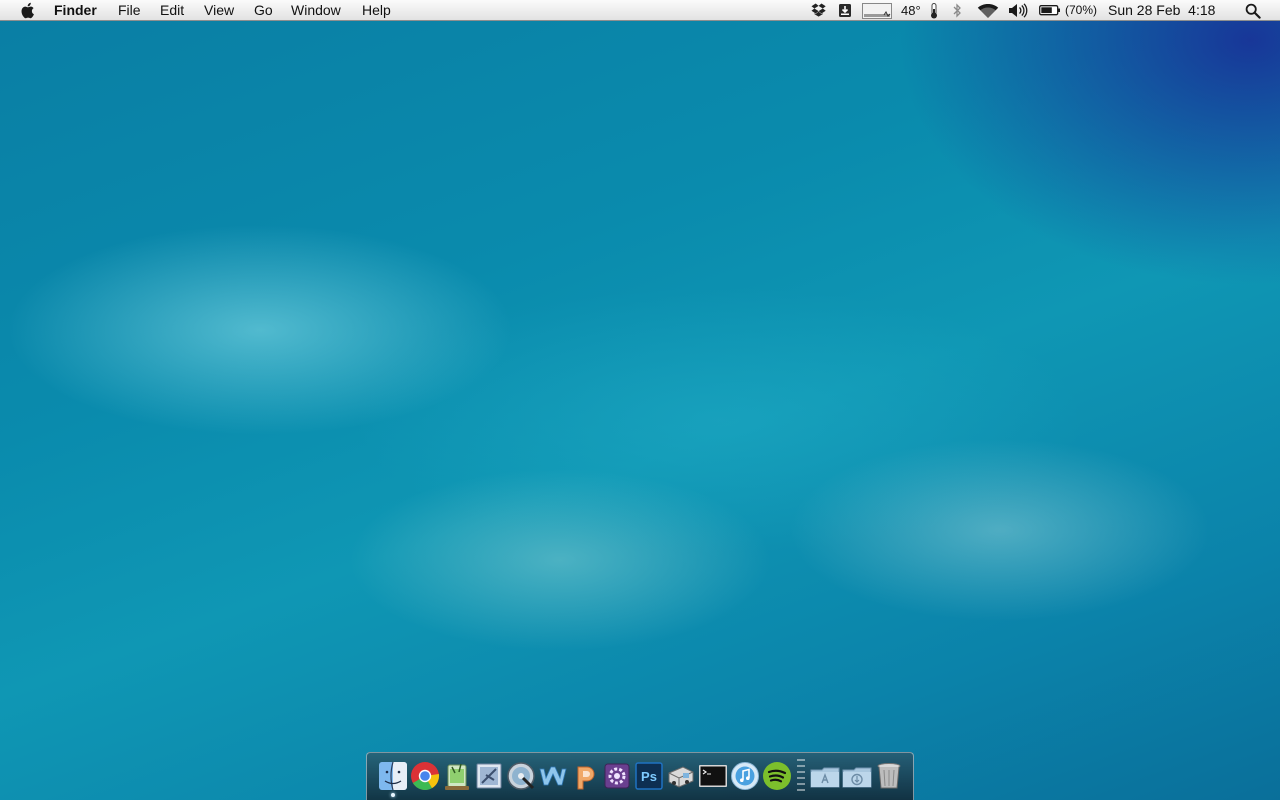  I want to click on mojito-app-icon, so click(457, 776).